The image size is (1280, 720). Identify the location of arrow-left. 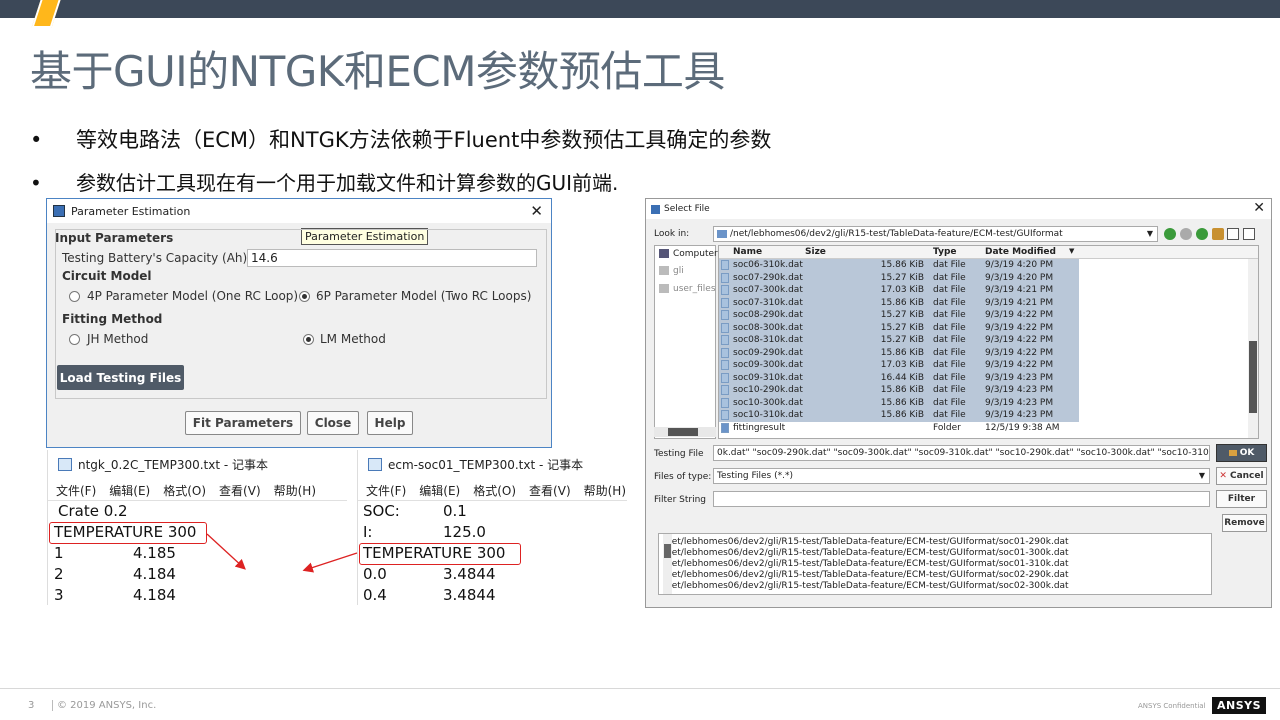
(226, 551).